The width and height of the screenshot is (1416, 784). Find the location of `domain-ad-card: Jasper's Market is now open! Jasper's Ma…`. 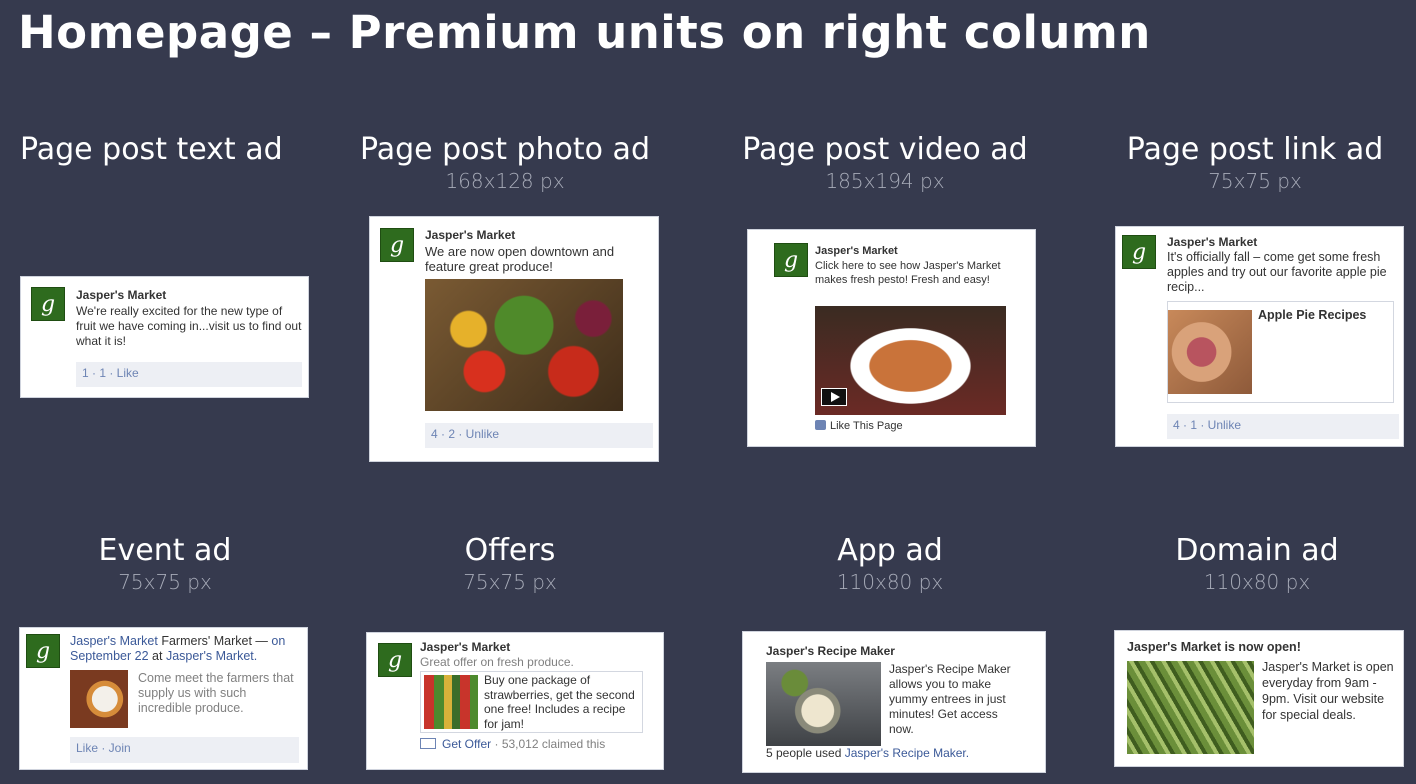

domain-ad-card: Jasper's Market is now open! Jasper's Ma… is located at coordinates (1259, 698).